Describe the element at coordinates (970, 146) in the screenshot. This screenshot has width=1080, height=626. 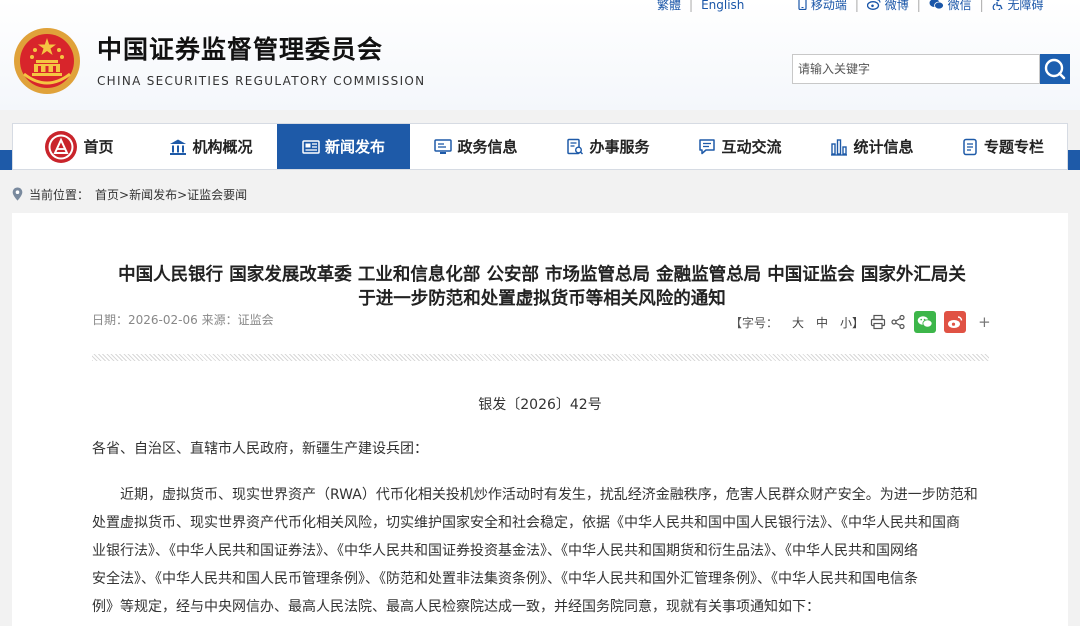
I see `notebook-icon` at that location.